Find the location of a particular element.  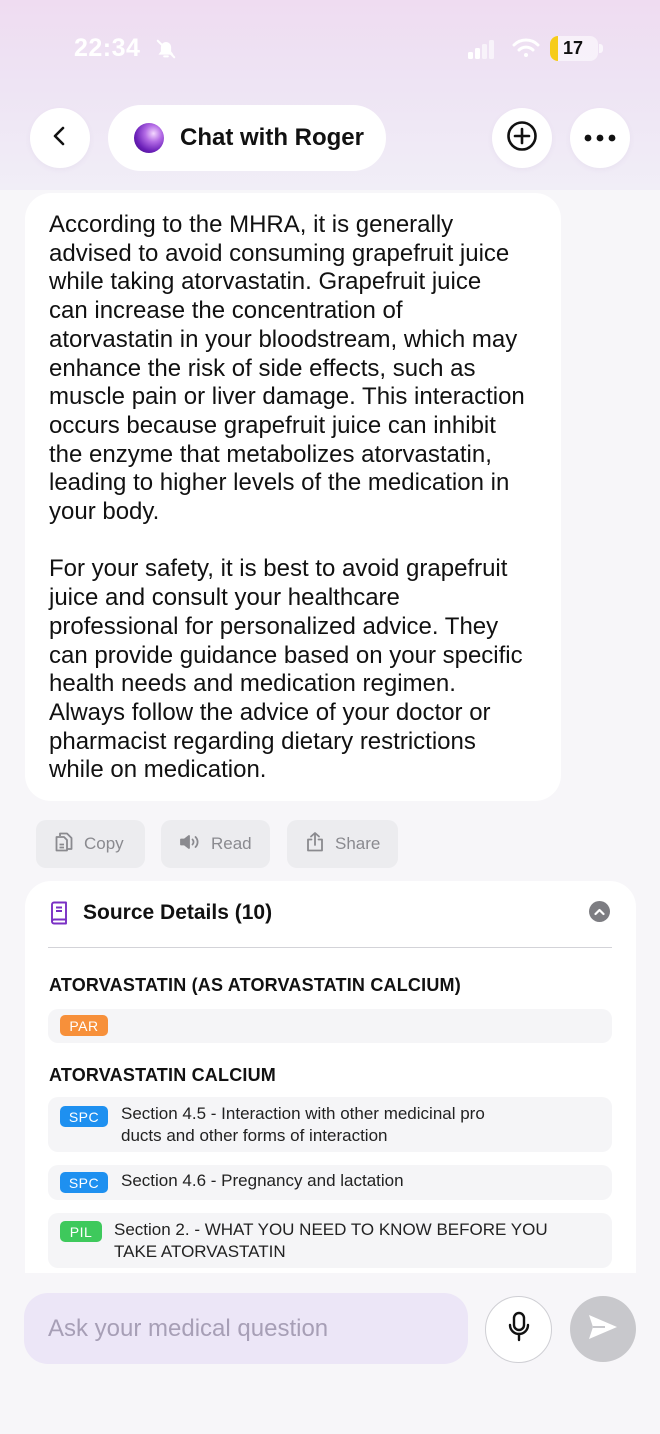

read-aloud-button: Read is located at coordinates (215, 844).